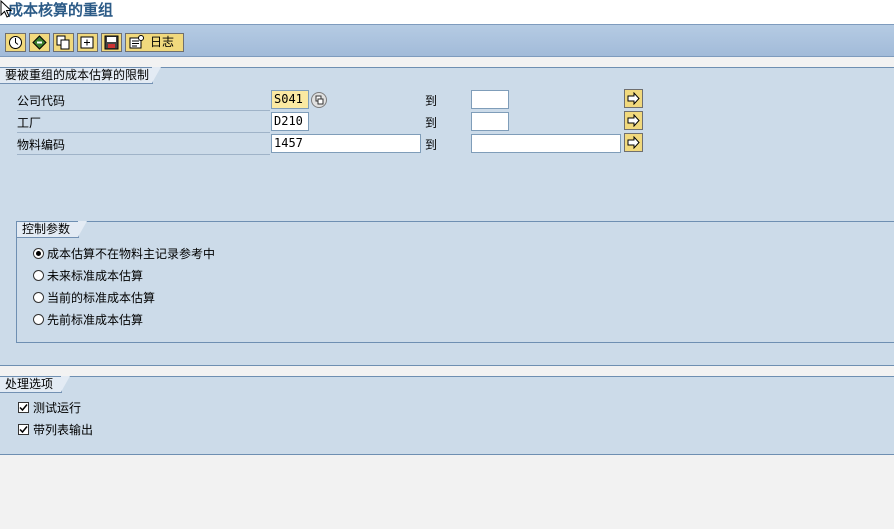 This screenshot has height=529, width=894. I want to click on material-multiple-selection-button, so click(633, 142).